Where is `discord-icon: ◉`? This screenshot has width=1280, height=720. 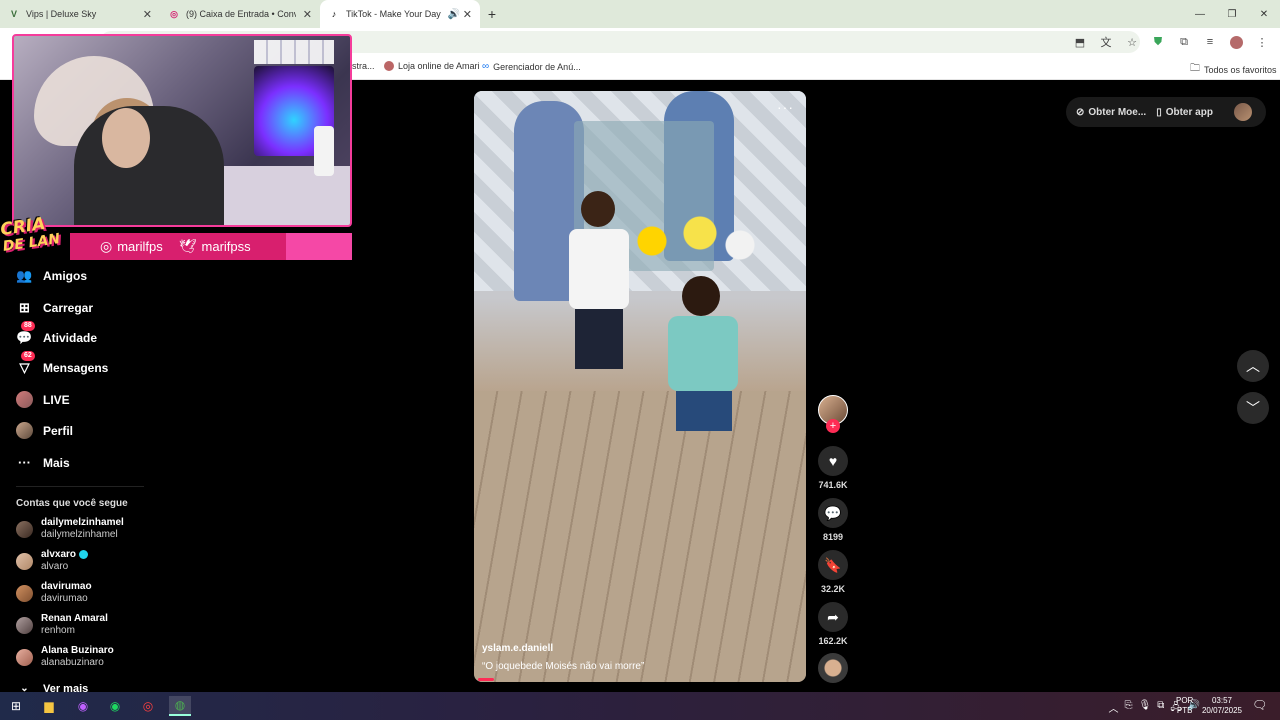 discord-icon: ◉ is located at coordinates (83, 706).